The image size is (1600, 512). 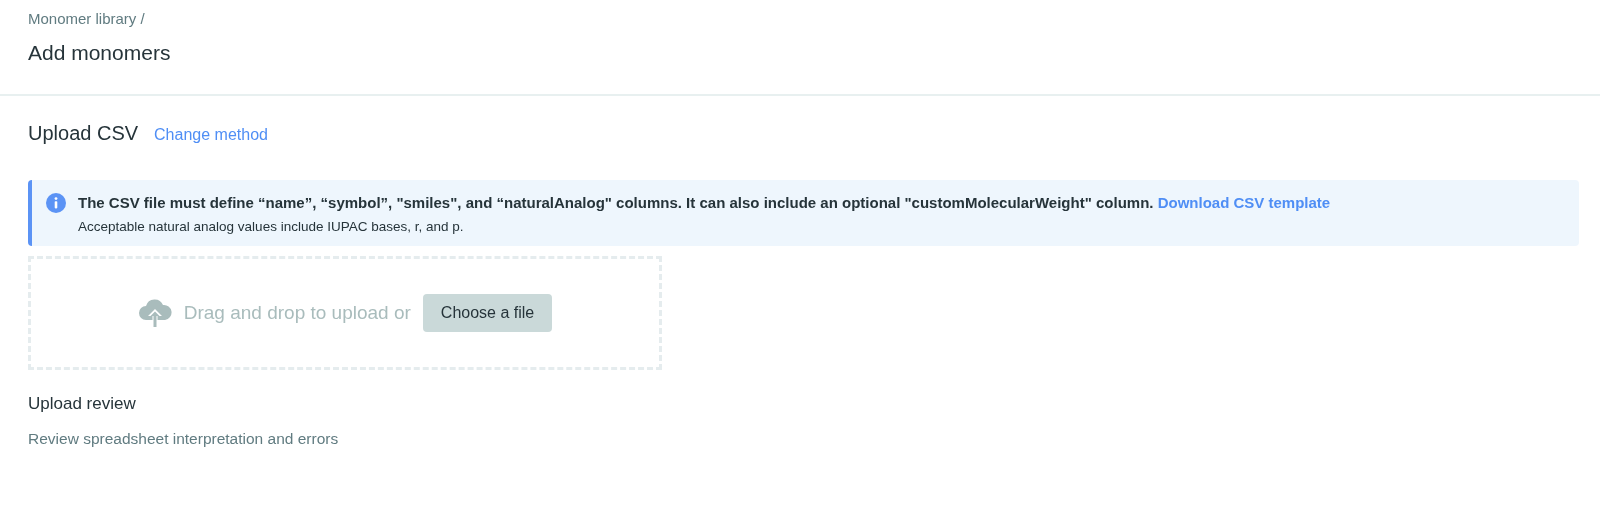 I want to click on info-note: Acceptable natural analog values include IUPAC bases, r, and p., so click(x=271, y=227).